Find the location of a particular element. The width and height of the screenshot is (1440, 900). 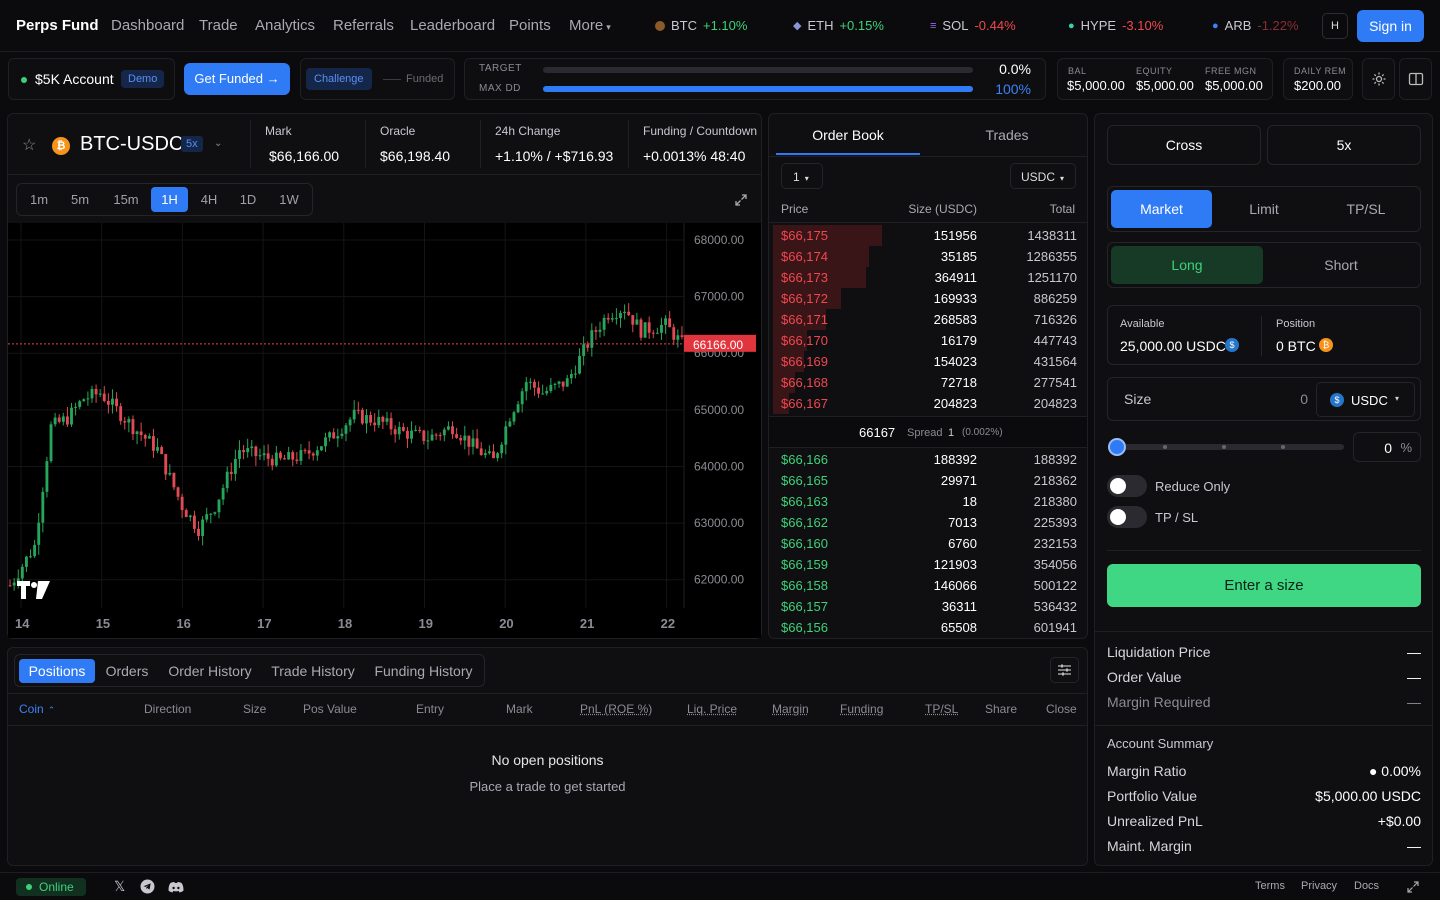

unit-select: USDC ▾ is located at coordinates (1043, 176).